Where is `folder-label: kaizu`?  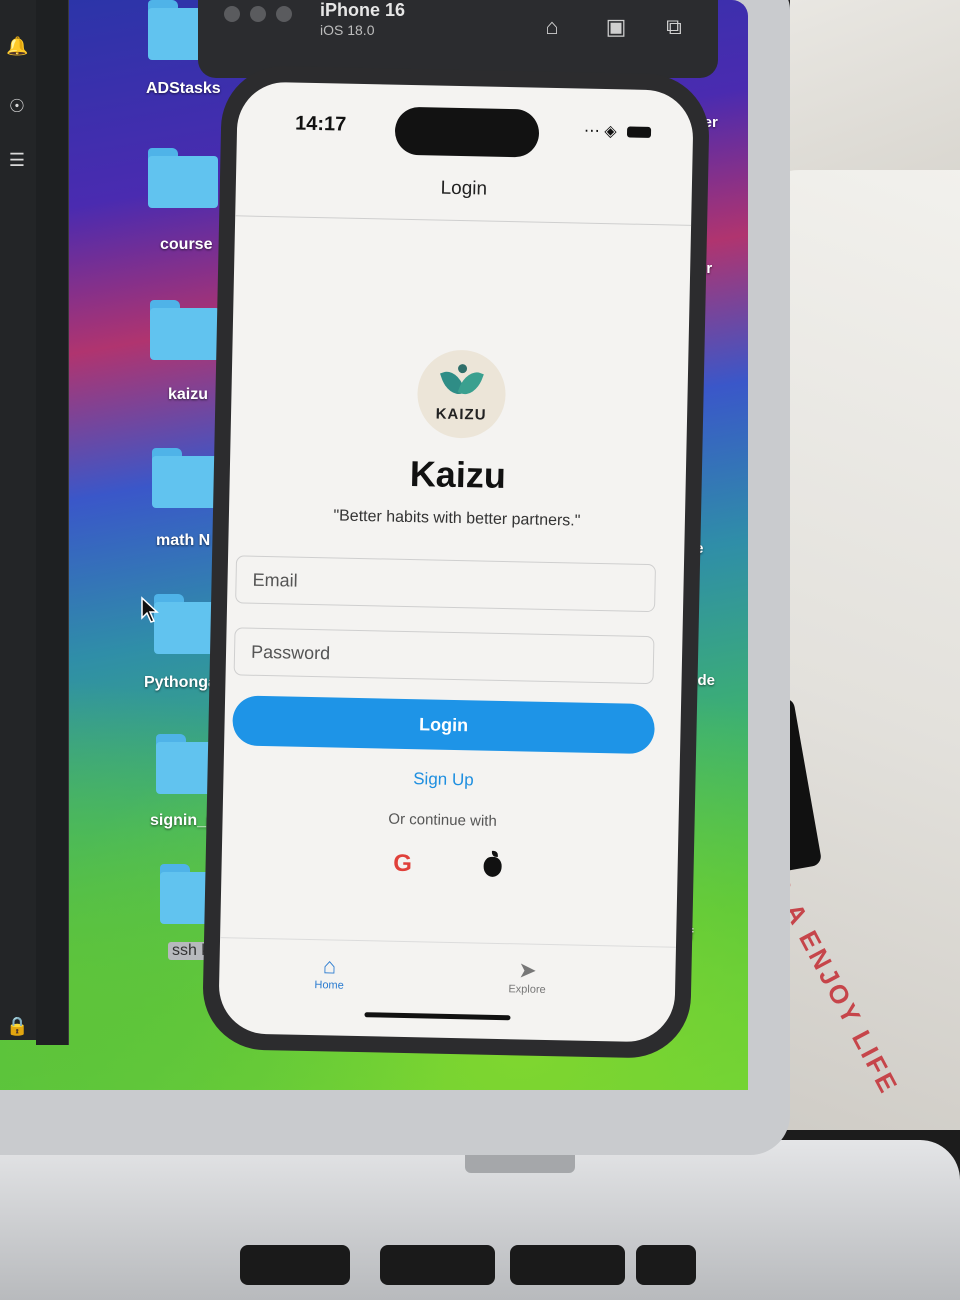
folder-label: kaizu is located at coordinates (188, 395).